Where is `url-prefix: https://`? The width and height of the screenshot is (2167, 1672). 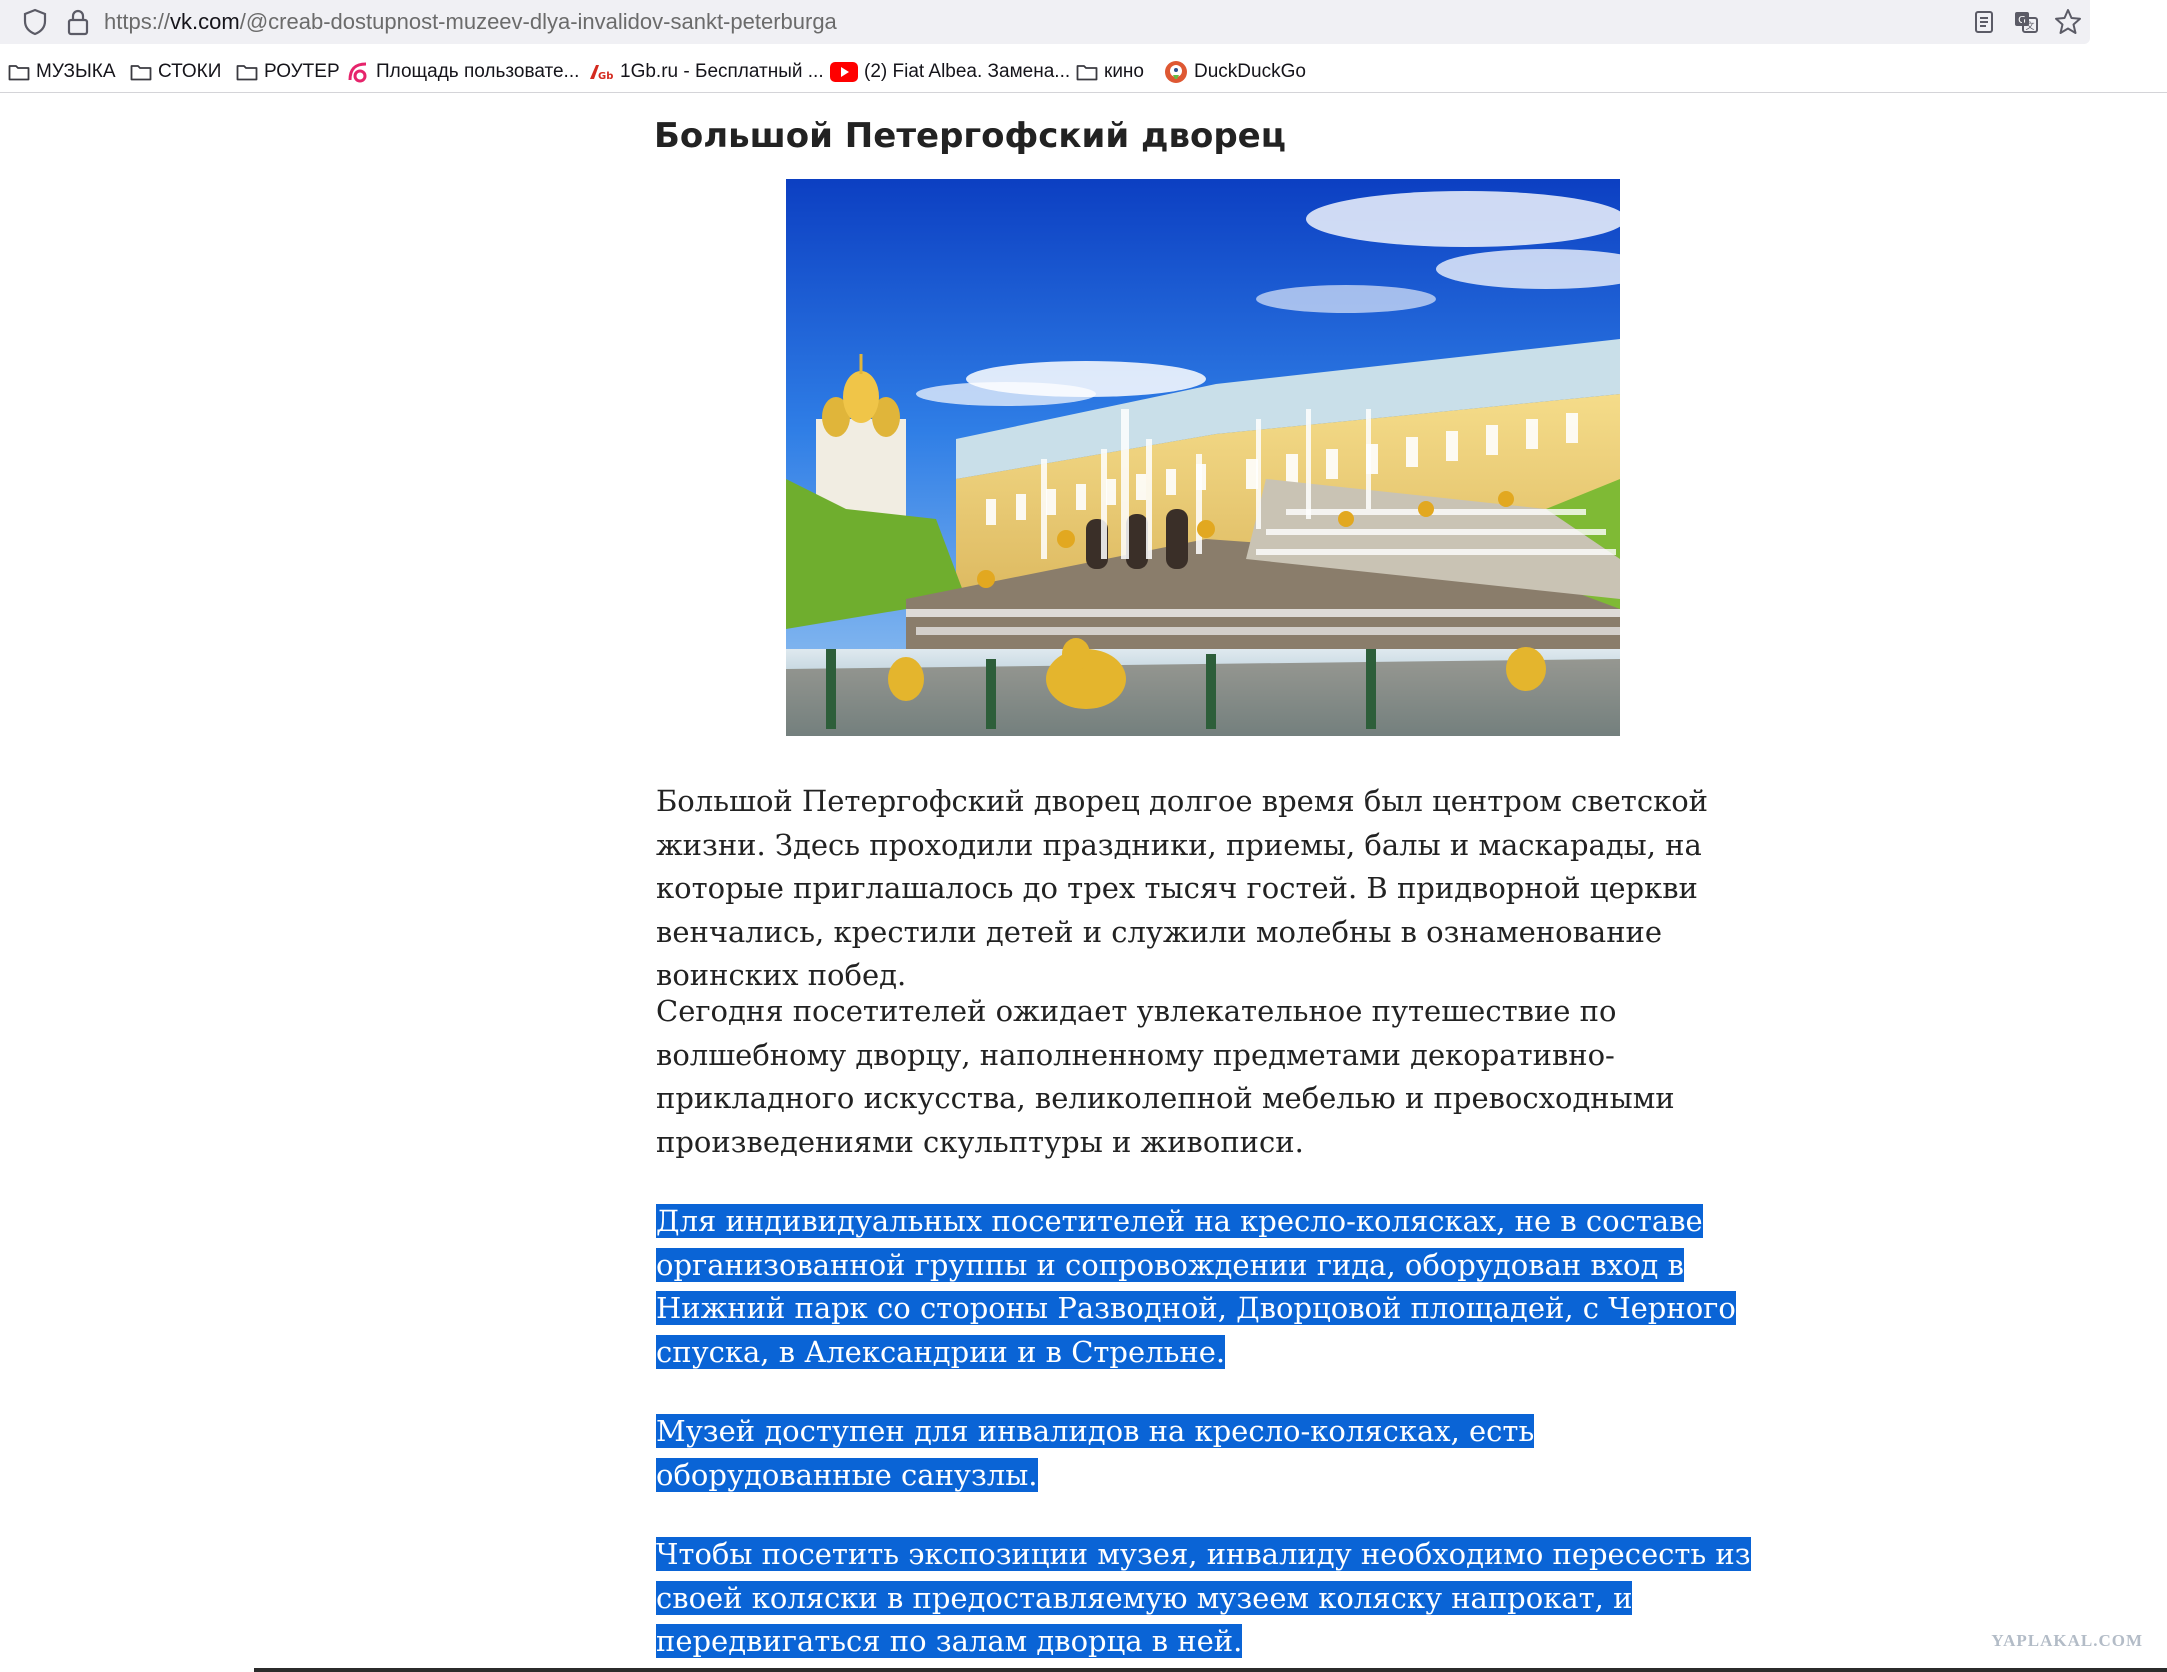
url-prefix: https:// is located at coordinates (137, 21).